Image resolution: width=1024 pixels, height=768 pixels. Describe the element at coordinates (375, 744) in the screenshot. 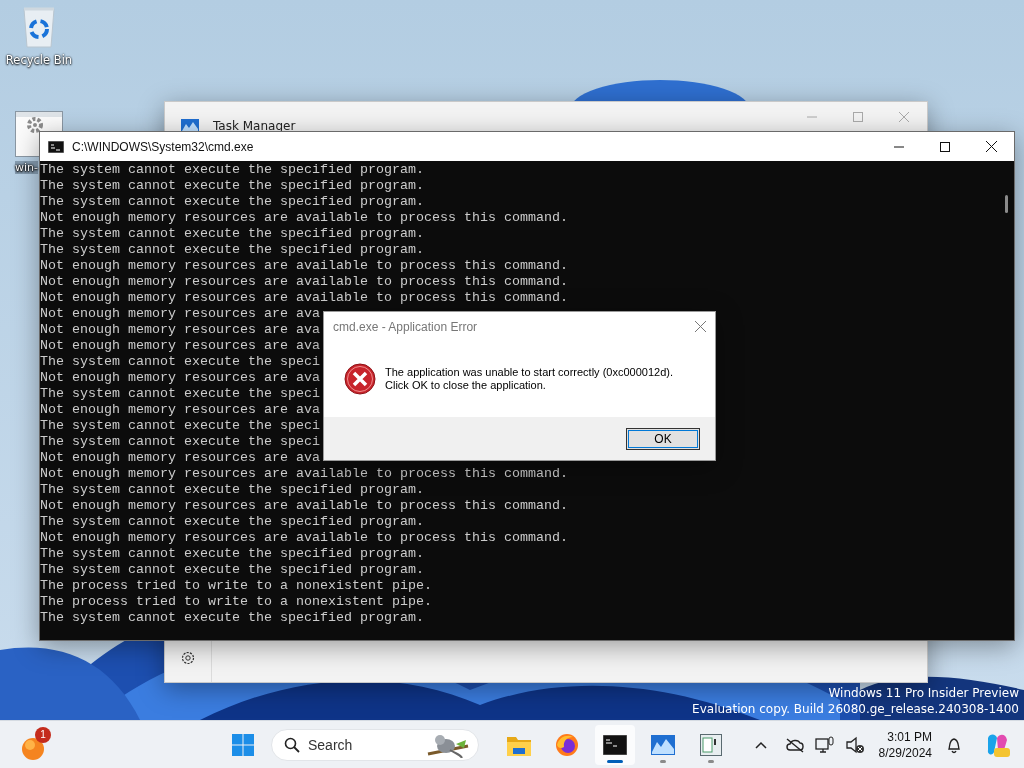

I see `search-box: Search` at that location.